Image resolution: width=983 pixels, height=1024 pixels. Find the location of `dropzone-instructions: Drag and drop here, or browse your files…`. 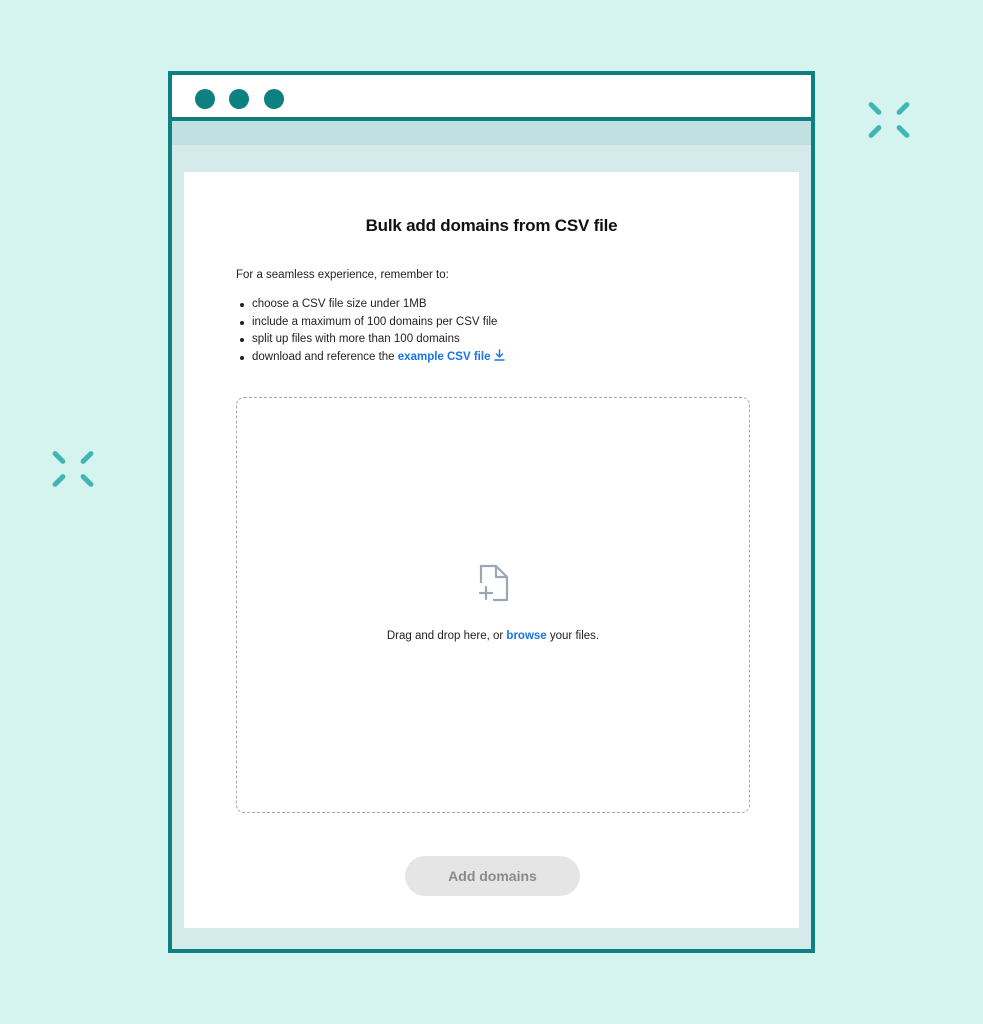

dropzone-instructions: Drag and drop here, or browse your files… is located at coordinates (493, 636).